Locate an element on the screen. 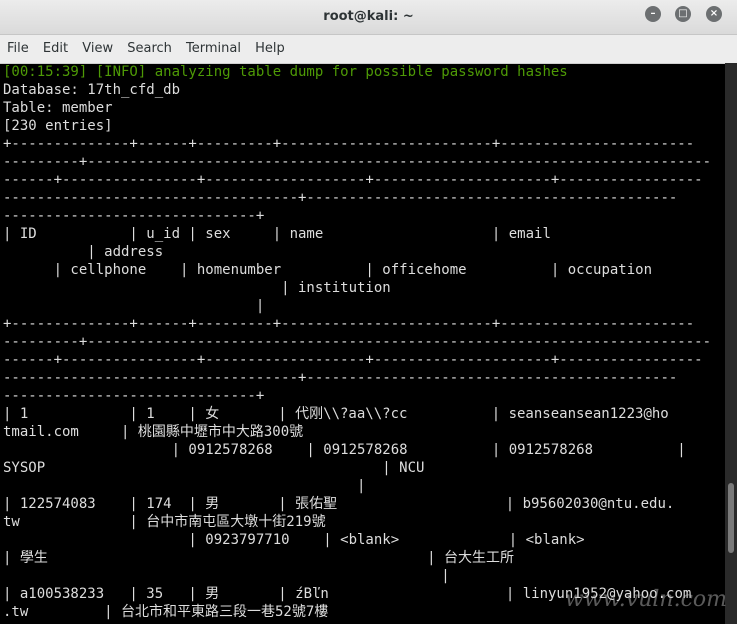 The height and width of the screenshot is (624, 737). menu-file: File is located at coordinates (17, 49).